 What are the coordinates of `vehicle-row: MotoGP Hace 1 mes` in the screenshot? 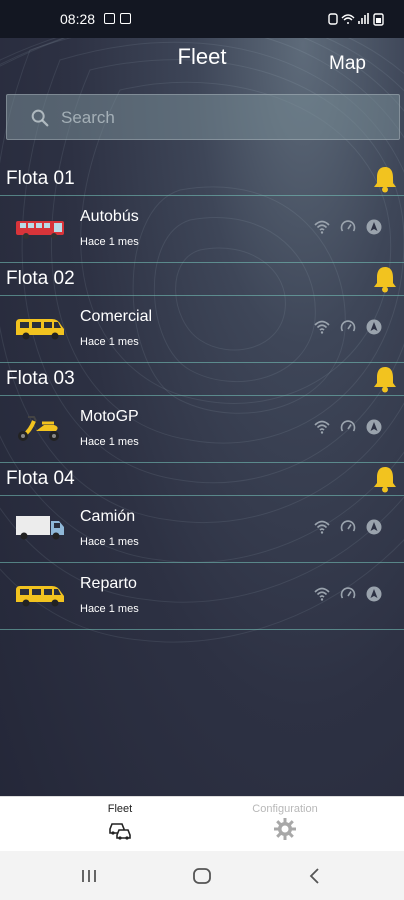 It's located at (202, 429).